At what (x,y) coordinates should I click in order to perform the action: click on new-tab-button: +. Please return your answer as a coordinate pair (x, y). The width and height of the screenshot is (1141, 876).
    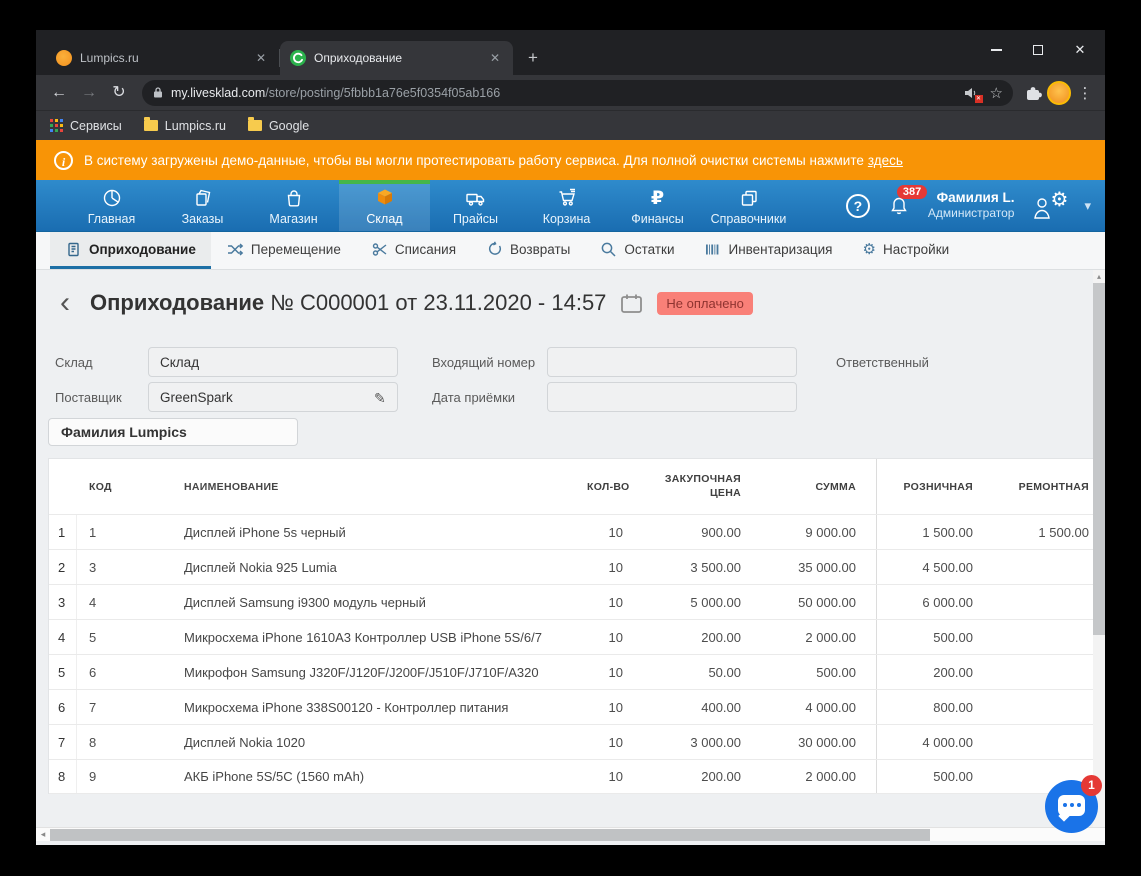
    Looking at the image, I should click on (533, 58).